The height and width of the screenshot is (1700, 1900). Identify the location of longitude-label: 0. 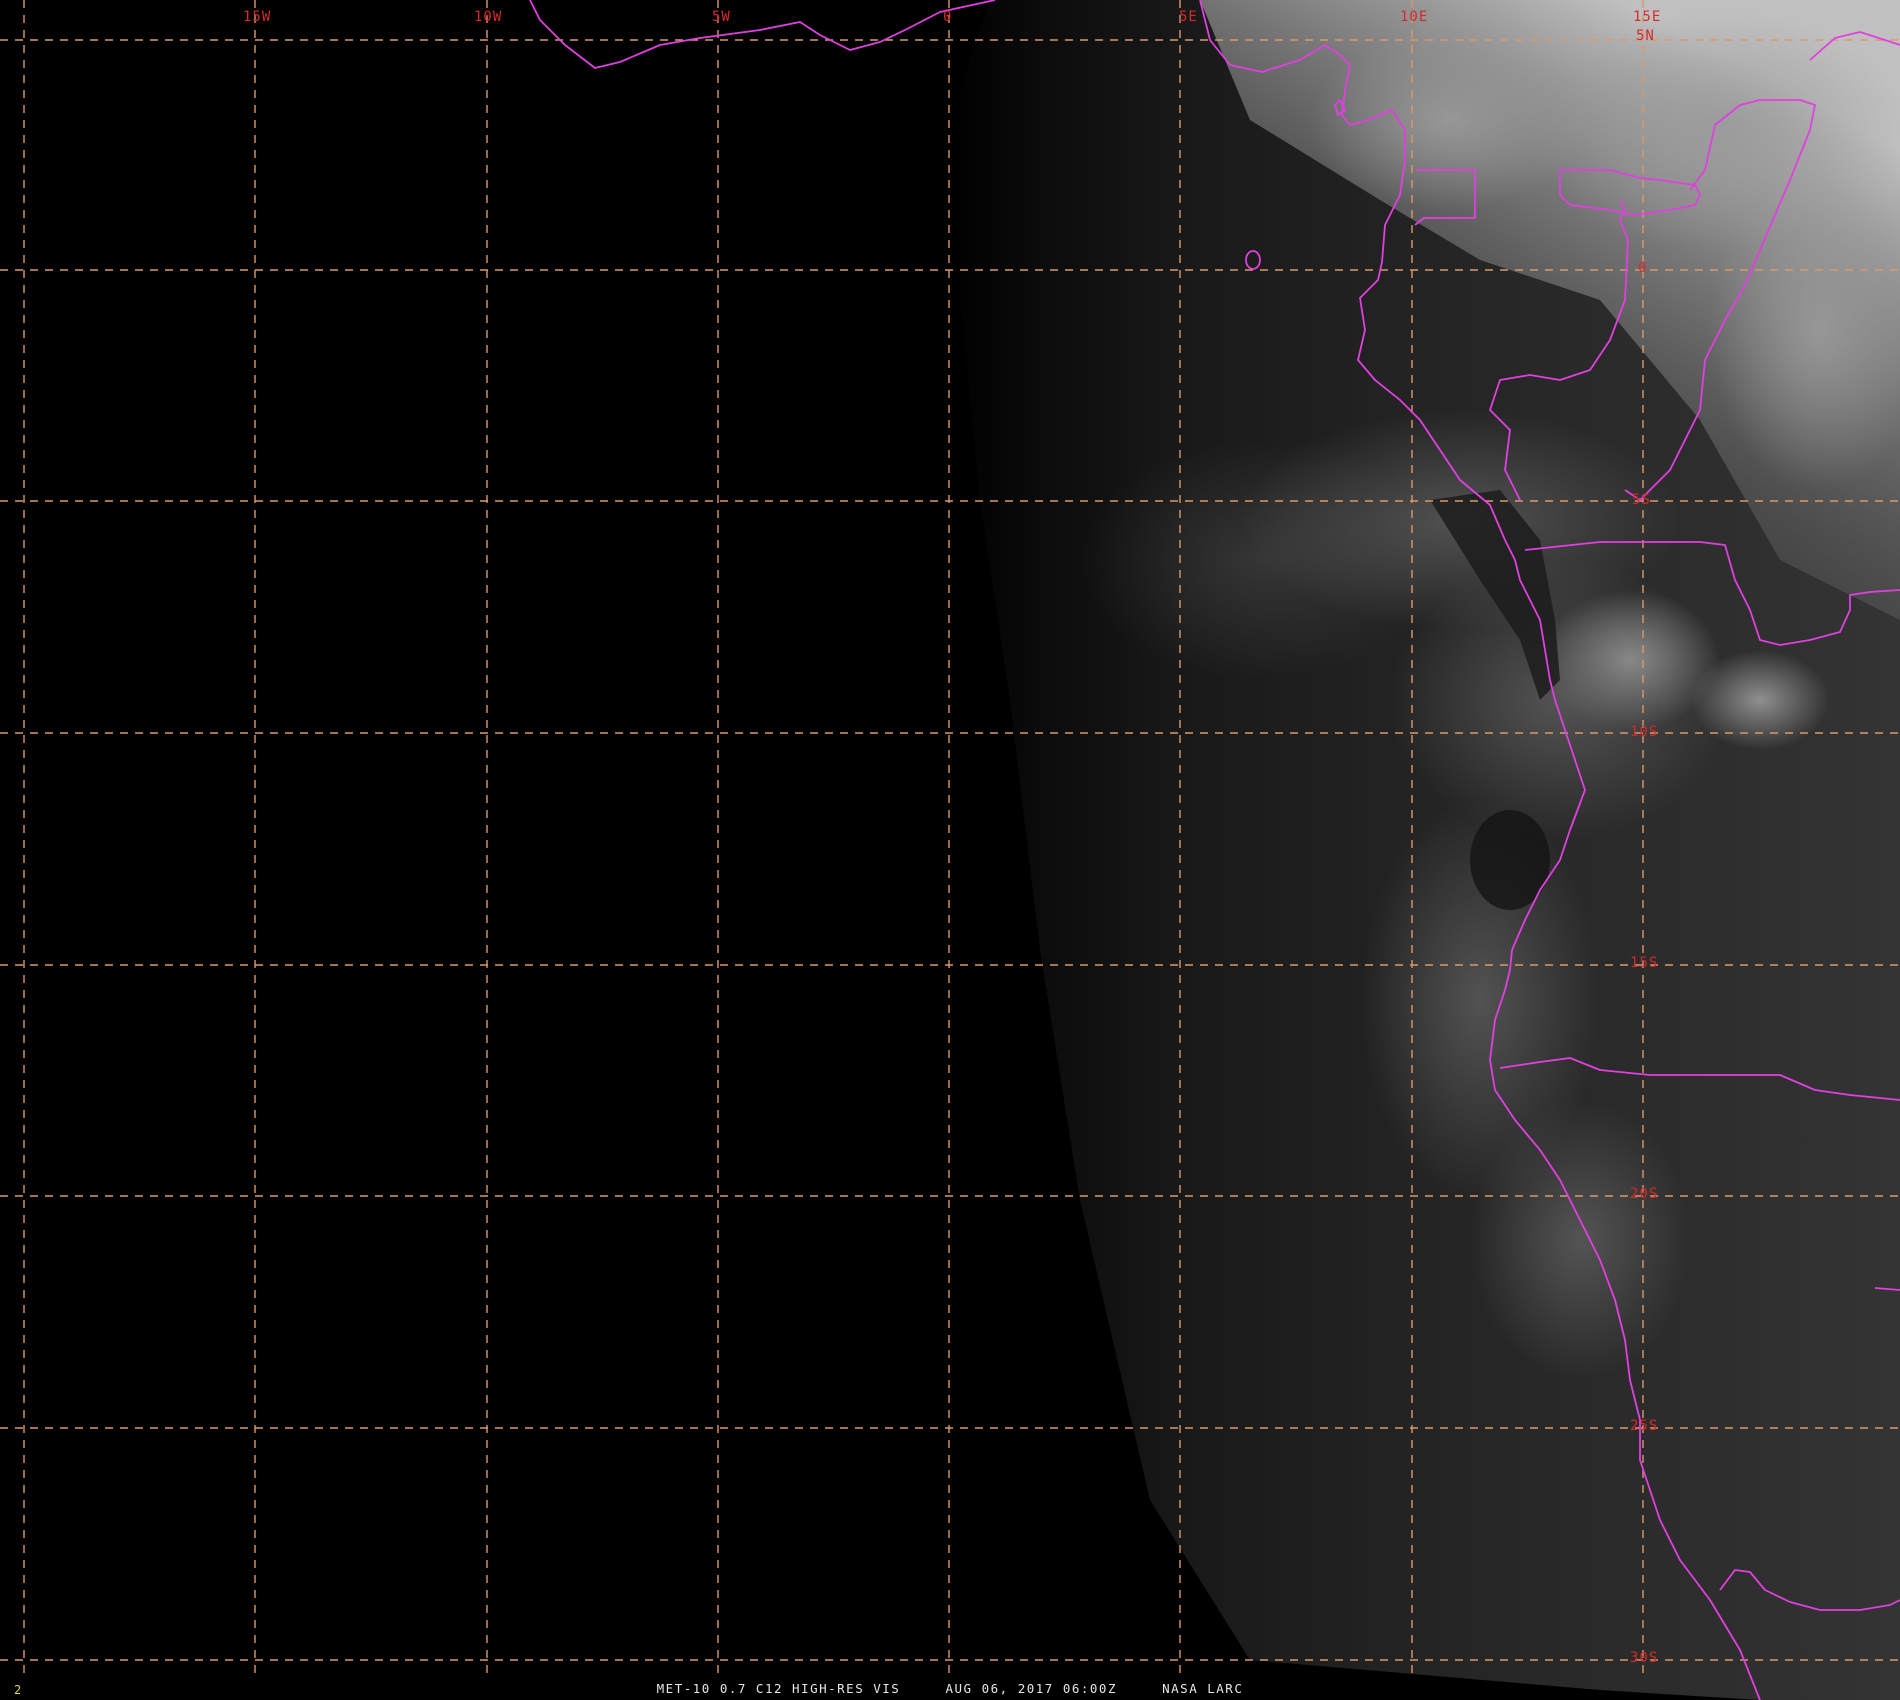
(948, 17).